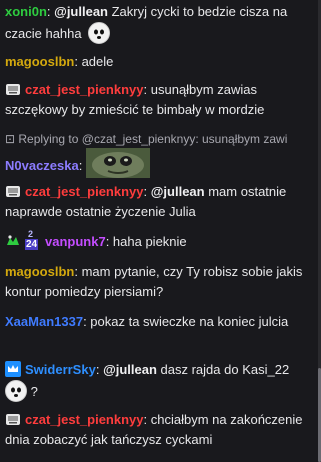 The width and height of the screenshot is (321, 462). What do you see at coordinates (157, 163) in the screenshot?
I see `chat-message: N0vaczeska:` at bounding box center [157, 163].